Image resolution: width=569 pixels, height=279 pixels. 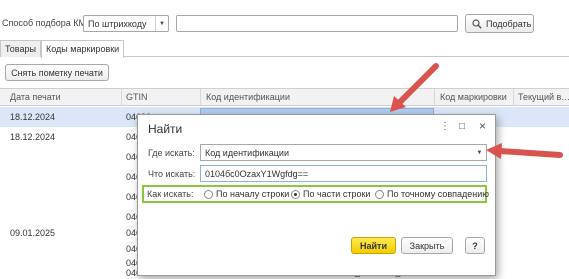 I want to click on where-select: Код идентификации ▼, so click(x=343, y=152).